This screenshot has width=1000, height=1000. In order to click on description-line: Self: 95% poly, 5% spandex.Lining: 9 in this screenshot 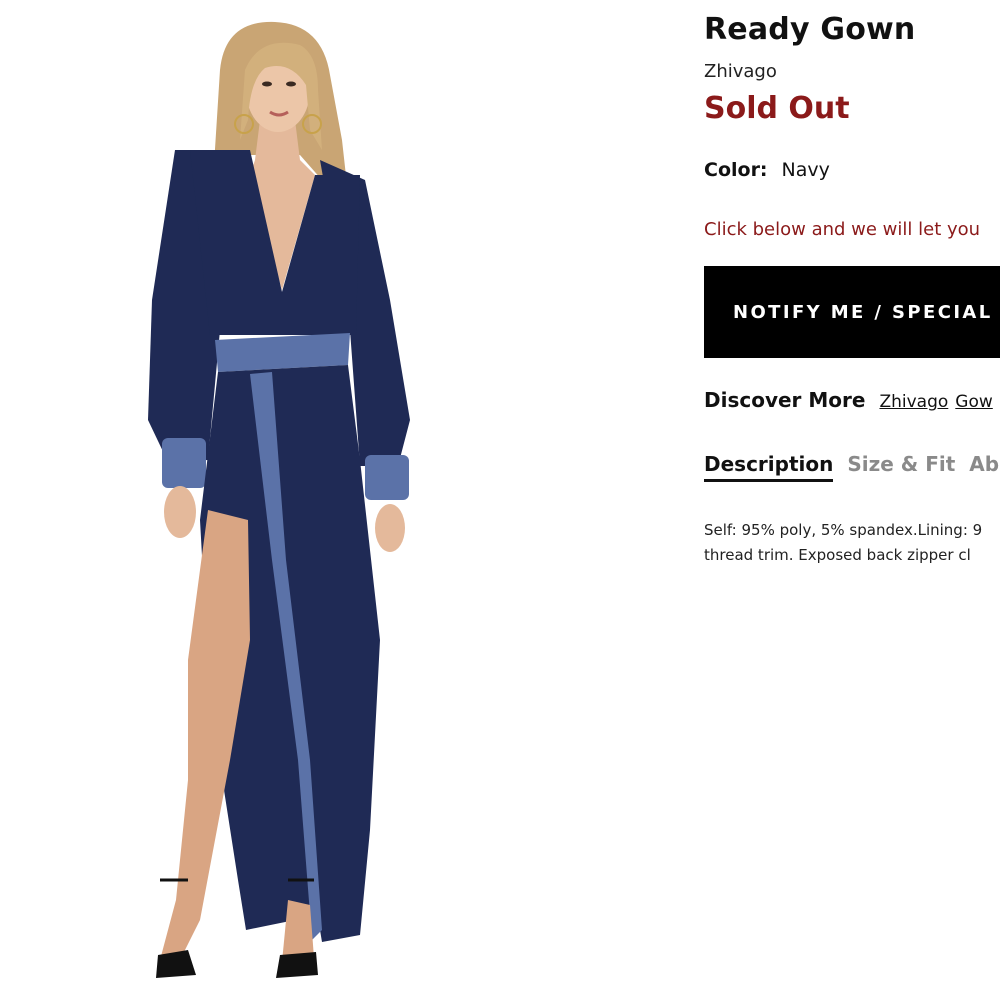, I will do `click(843, 530)`.